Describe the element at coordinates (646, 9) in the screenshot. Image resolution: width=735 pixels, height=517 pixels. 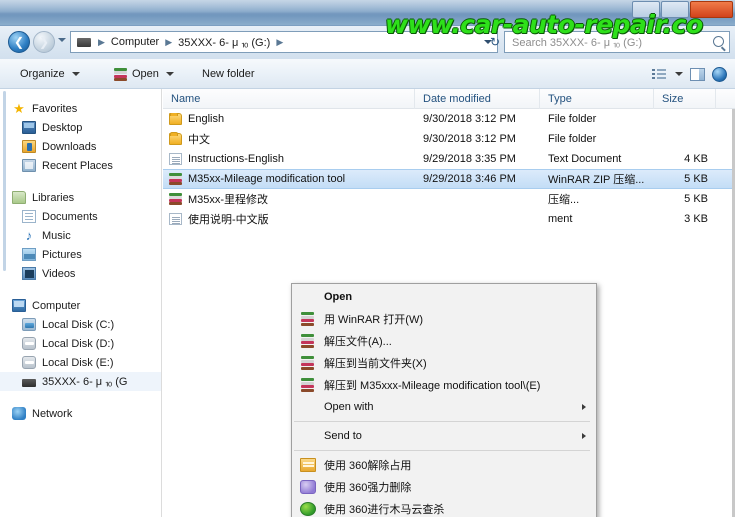
I see `minimize-button` at that location.